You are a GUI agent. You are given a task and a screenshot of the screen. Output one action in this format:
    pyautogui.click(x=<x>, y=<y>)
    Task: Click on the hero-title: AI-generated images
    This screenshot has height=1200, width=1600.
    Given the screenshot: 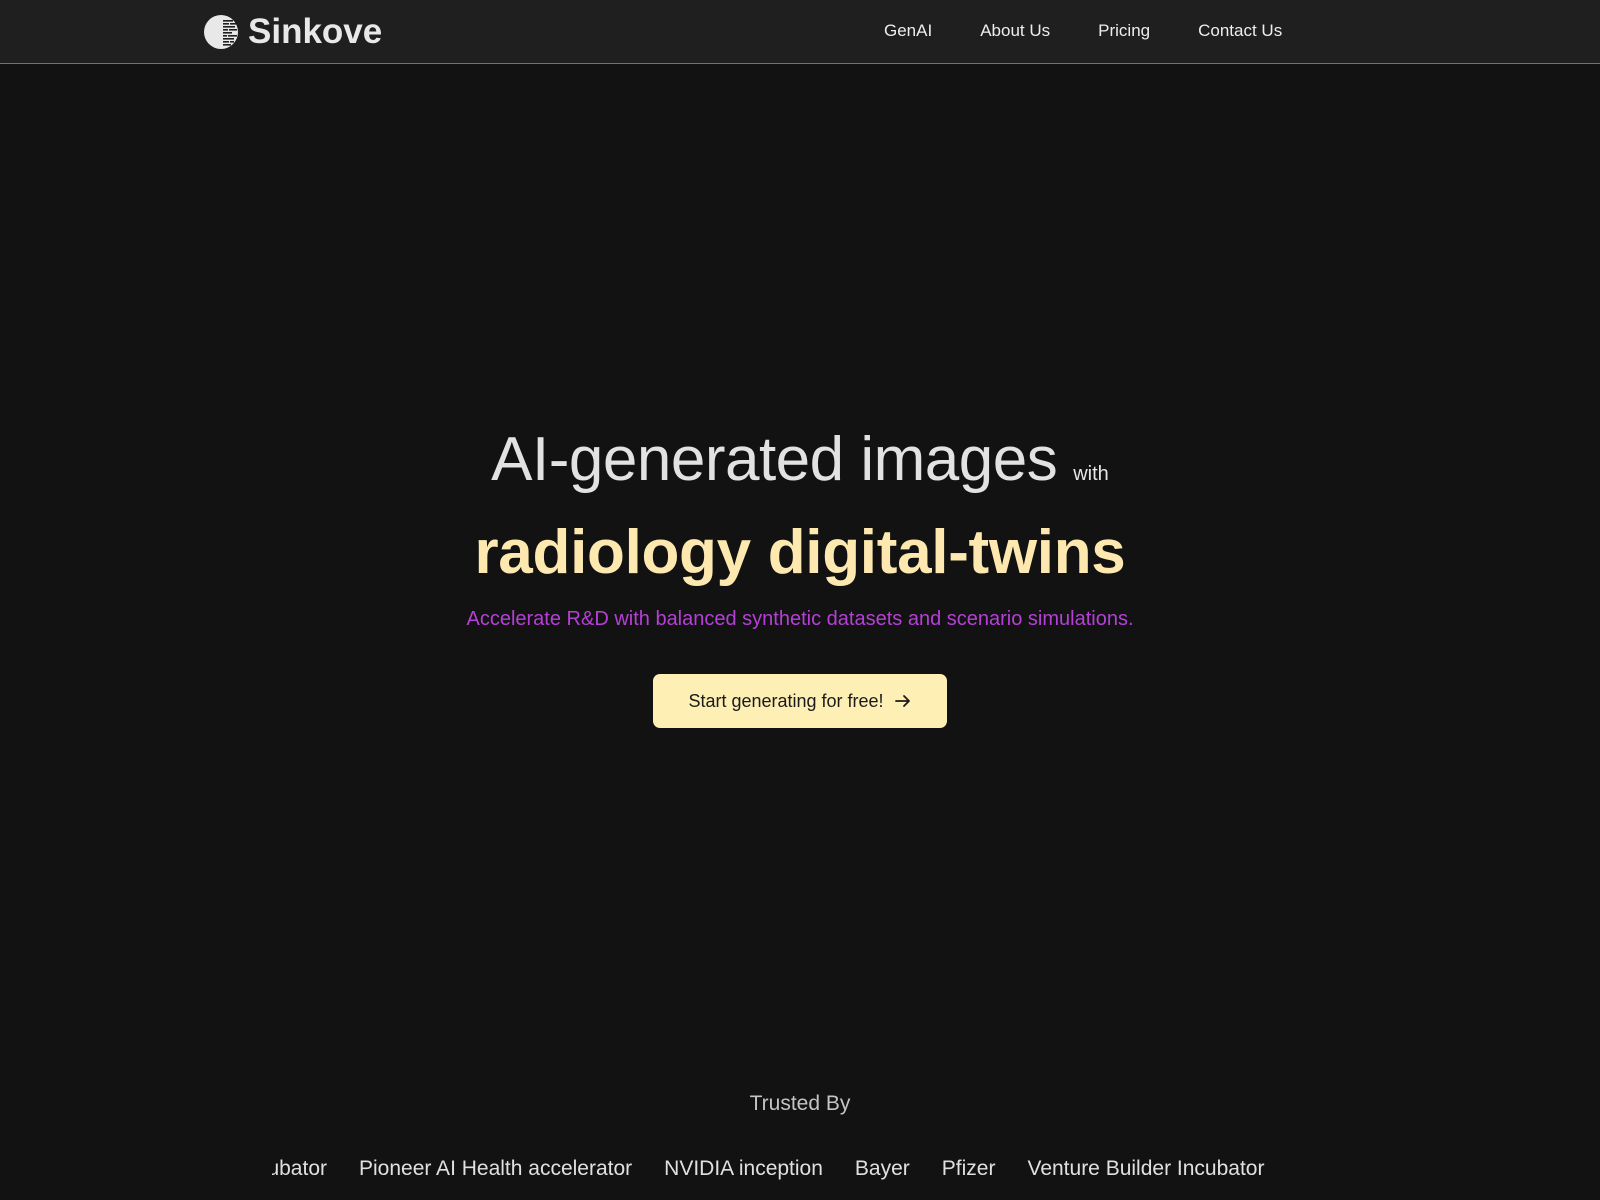 What is the action you would take?
    pyautogui.click(x=774, y=459)
    